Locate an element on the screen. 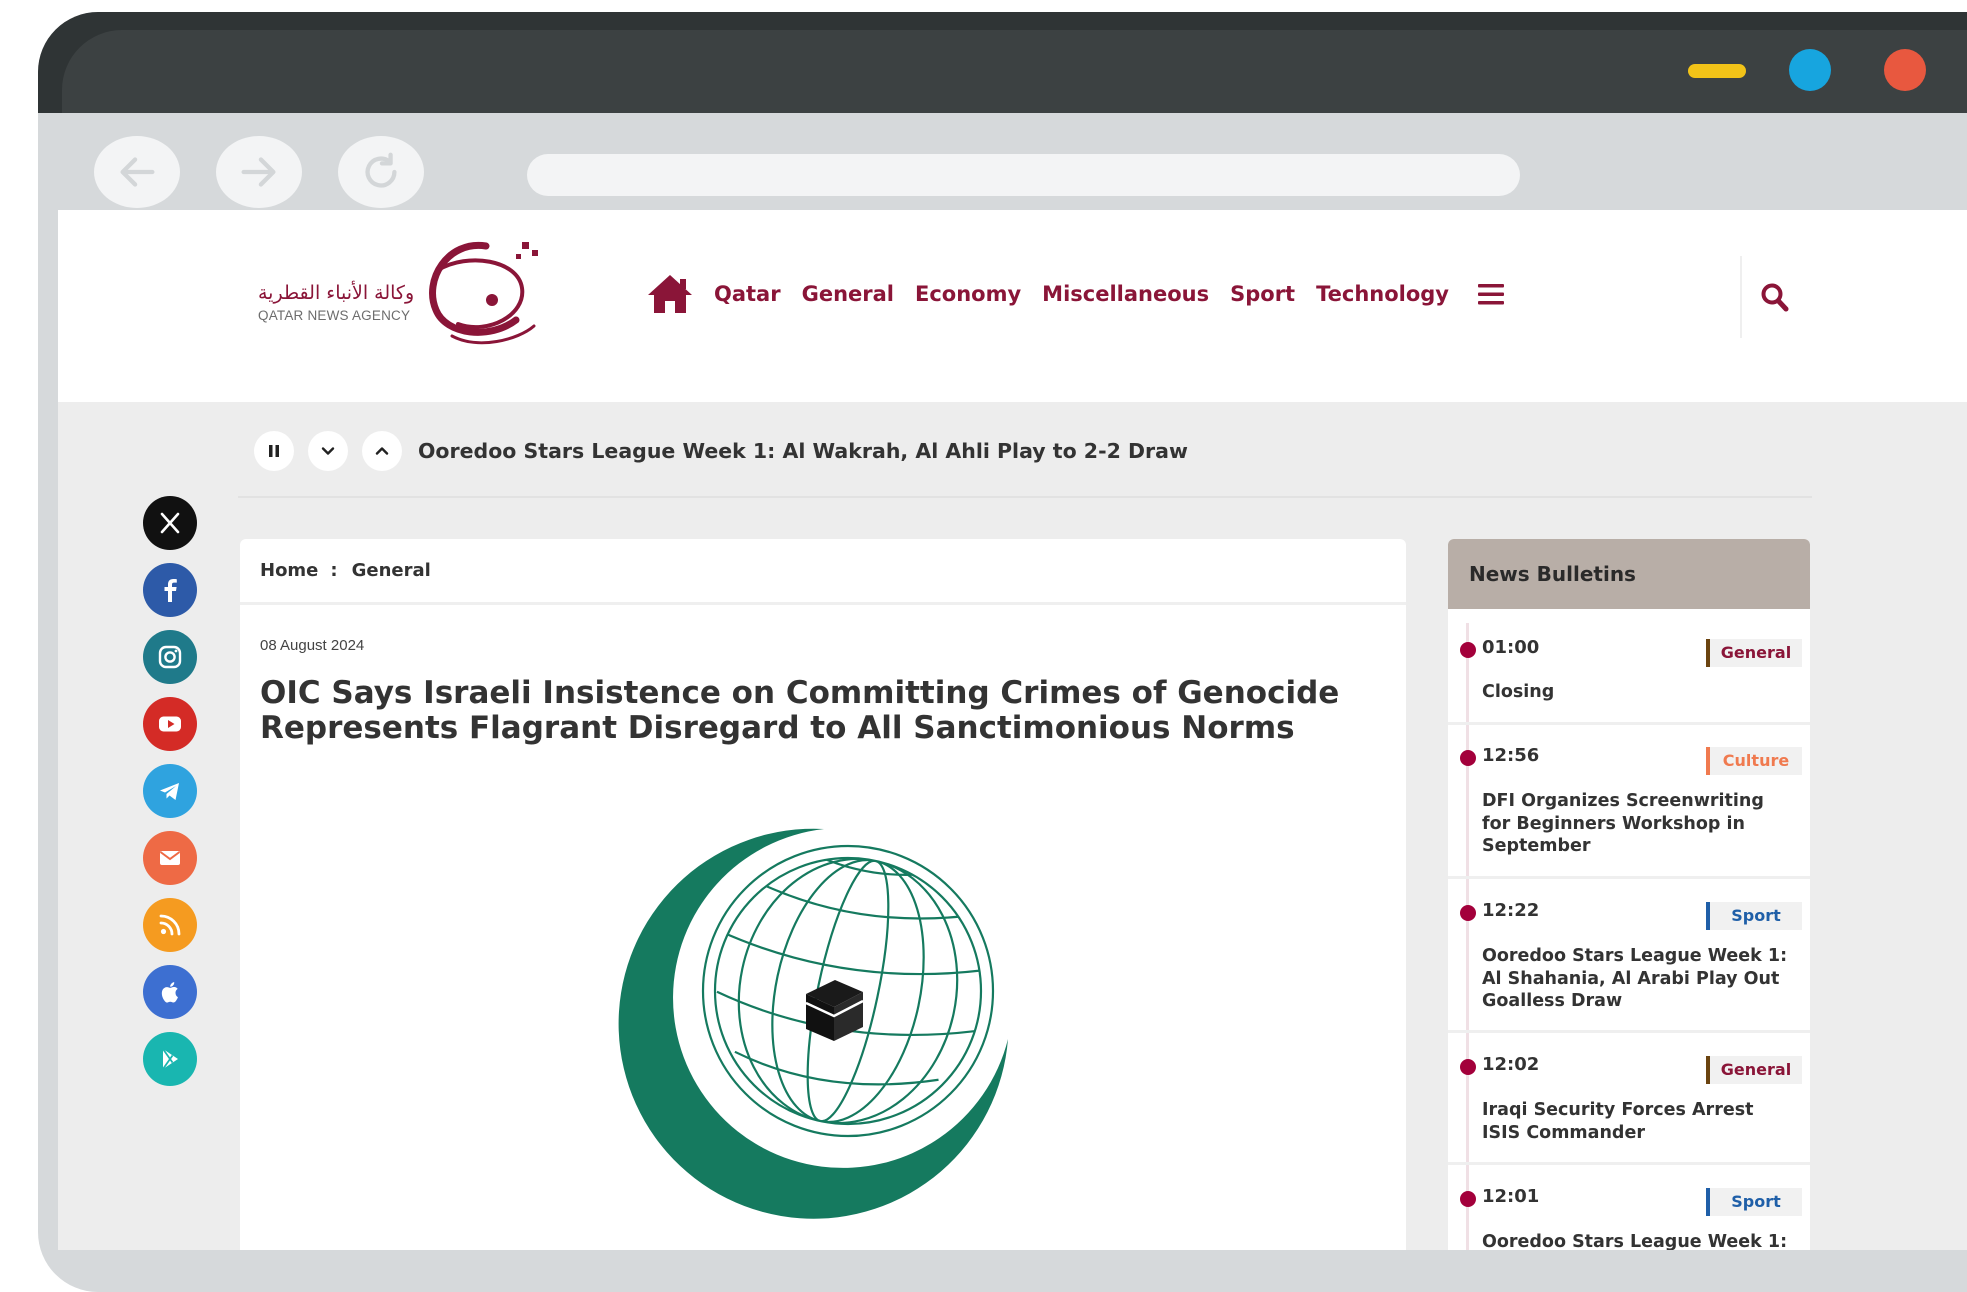 Image resolution: width=1967 pixels, height=1292 pixels. logo-emblem-icon is located at coordinates (483, 293).